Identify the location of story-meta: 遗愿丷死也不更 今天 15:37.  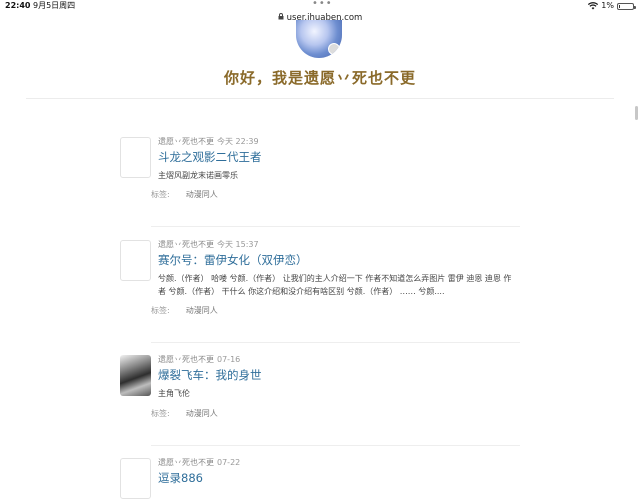
(208, 244).